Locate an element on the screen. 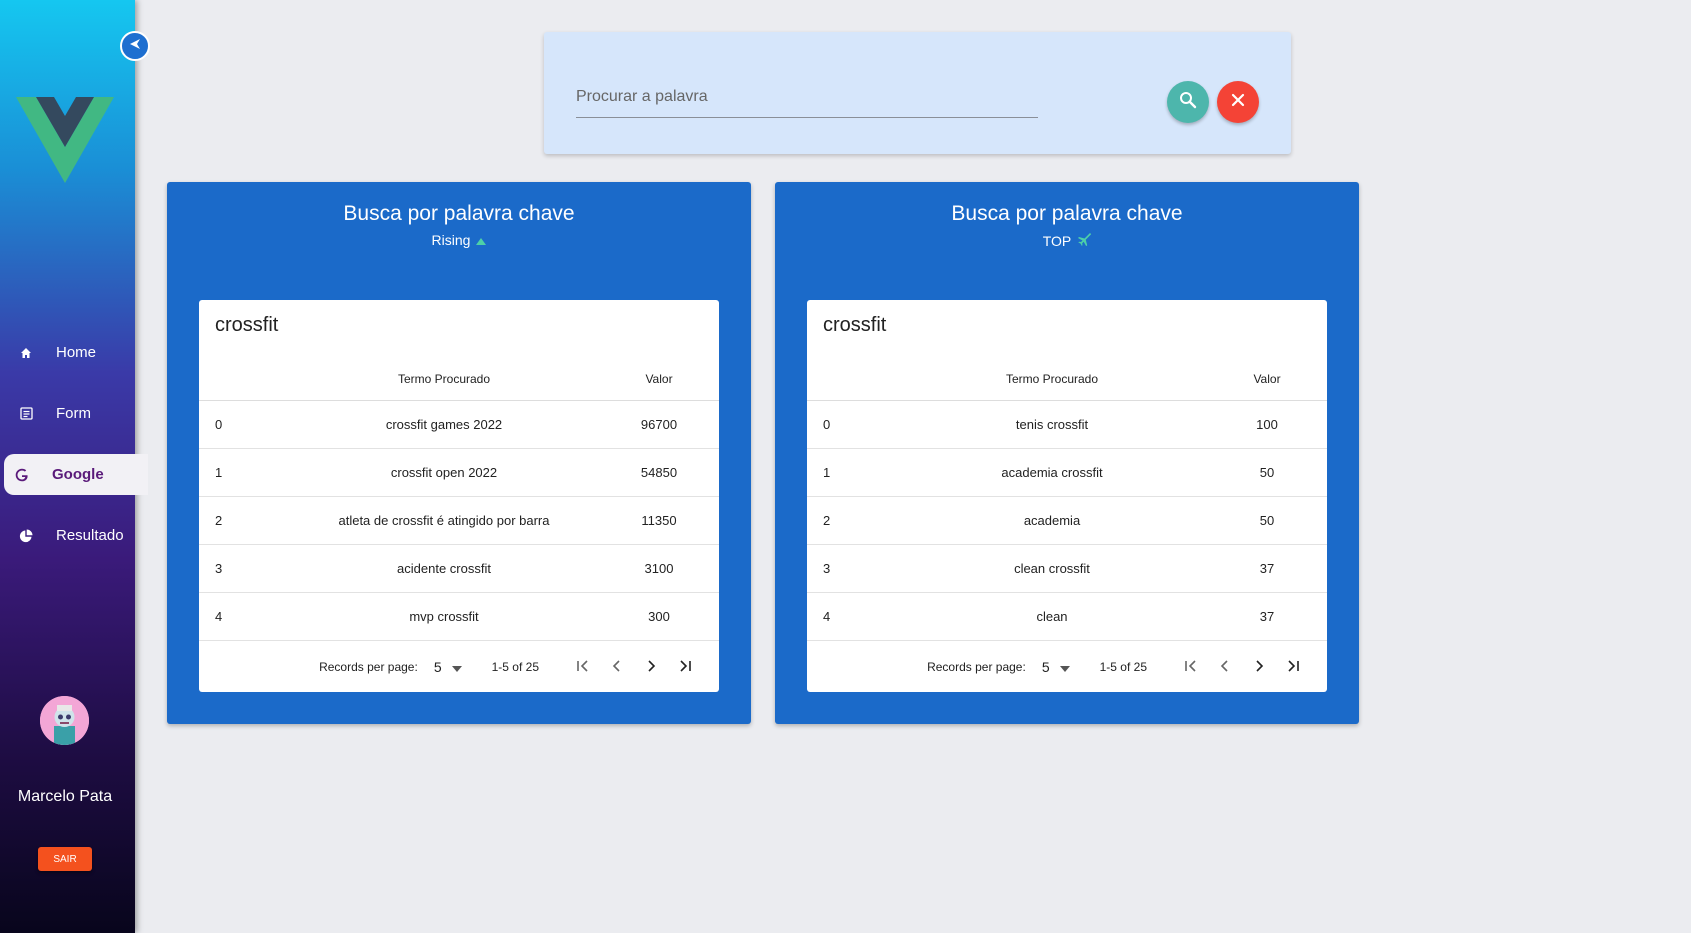 This screenshot has width=1691, height=933. row-term: tenis crossfit is located at coordinates (1052, 424).